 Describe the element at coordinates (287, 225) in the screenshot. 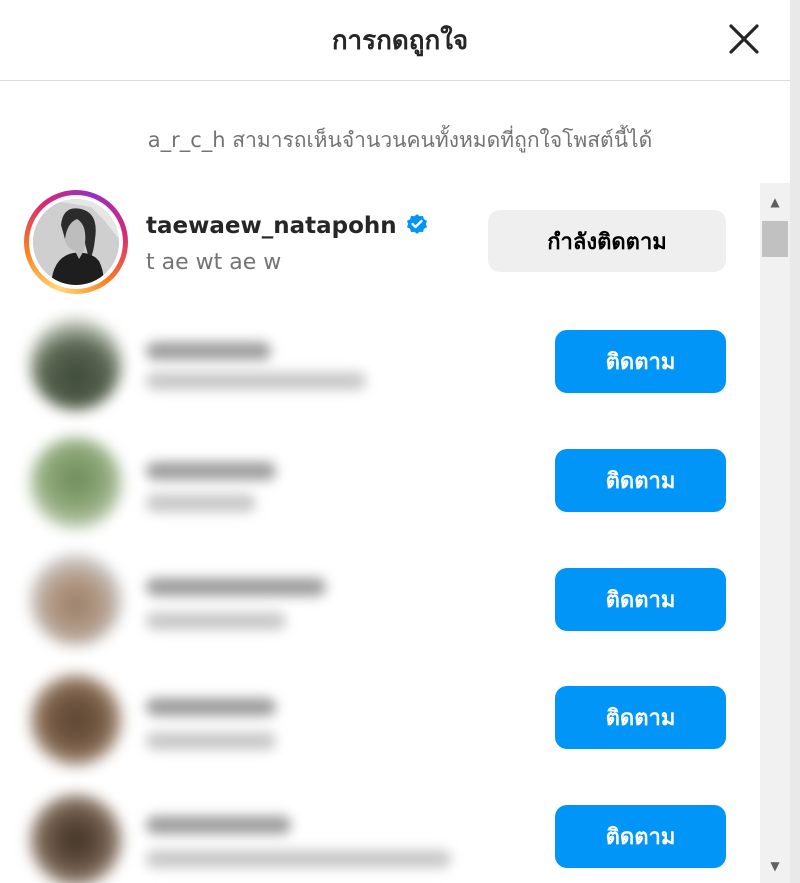

I see `username: taewaew_natapohn` at that location.